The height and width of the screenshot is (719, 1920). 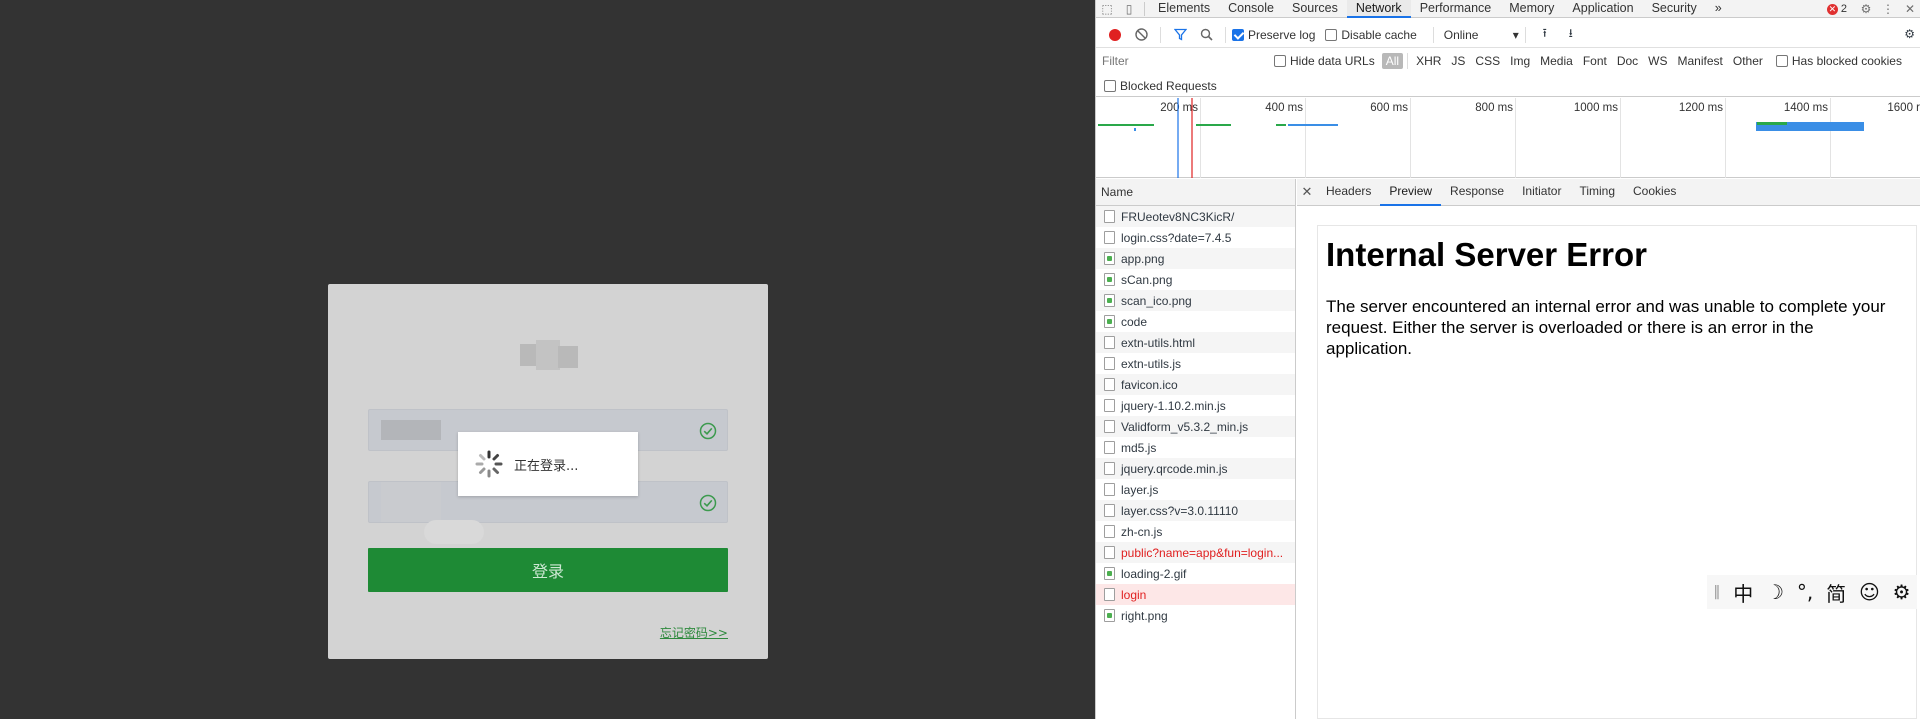 I want to click on error-count-badge: ✕ 2, so click(x=1836, y=9).